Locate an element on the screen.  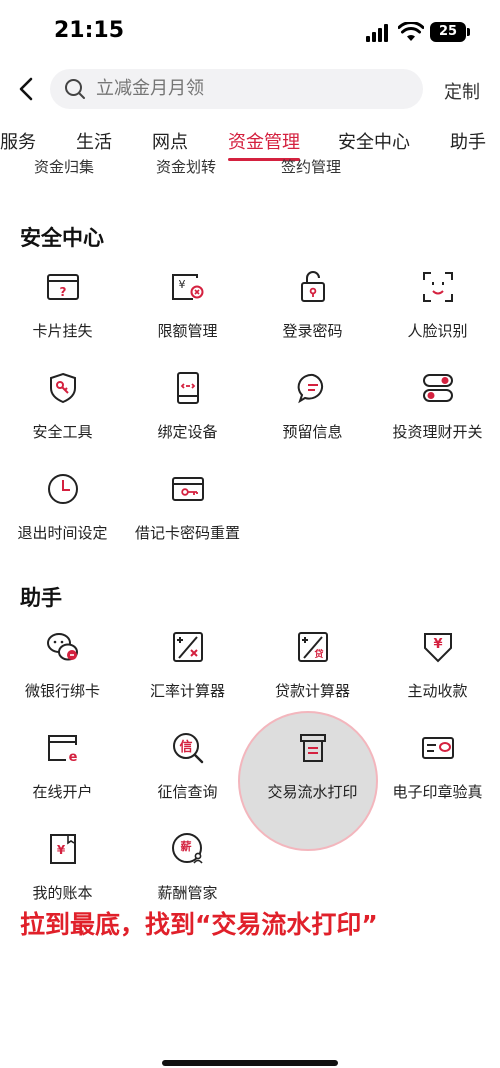
search-bar is located at coordinates (236, 89).